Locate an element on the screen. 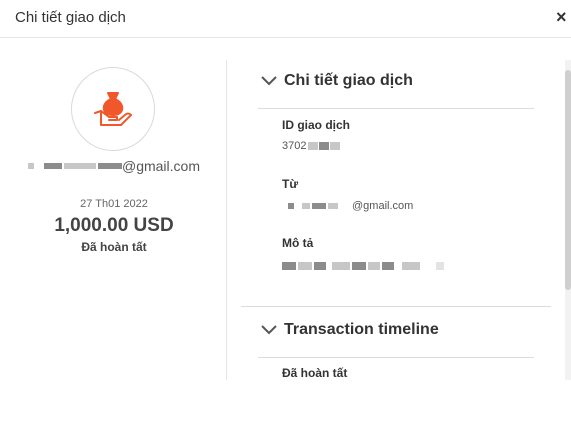 The height and width of the screenshot is (431, 571). timeline-section-title: Transaction timeline is located at coordinates (361, 329).